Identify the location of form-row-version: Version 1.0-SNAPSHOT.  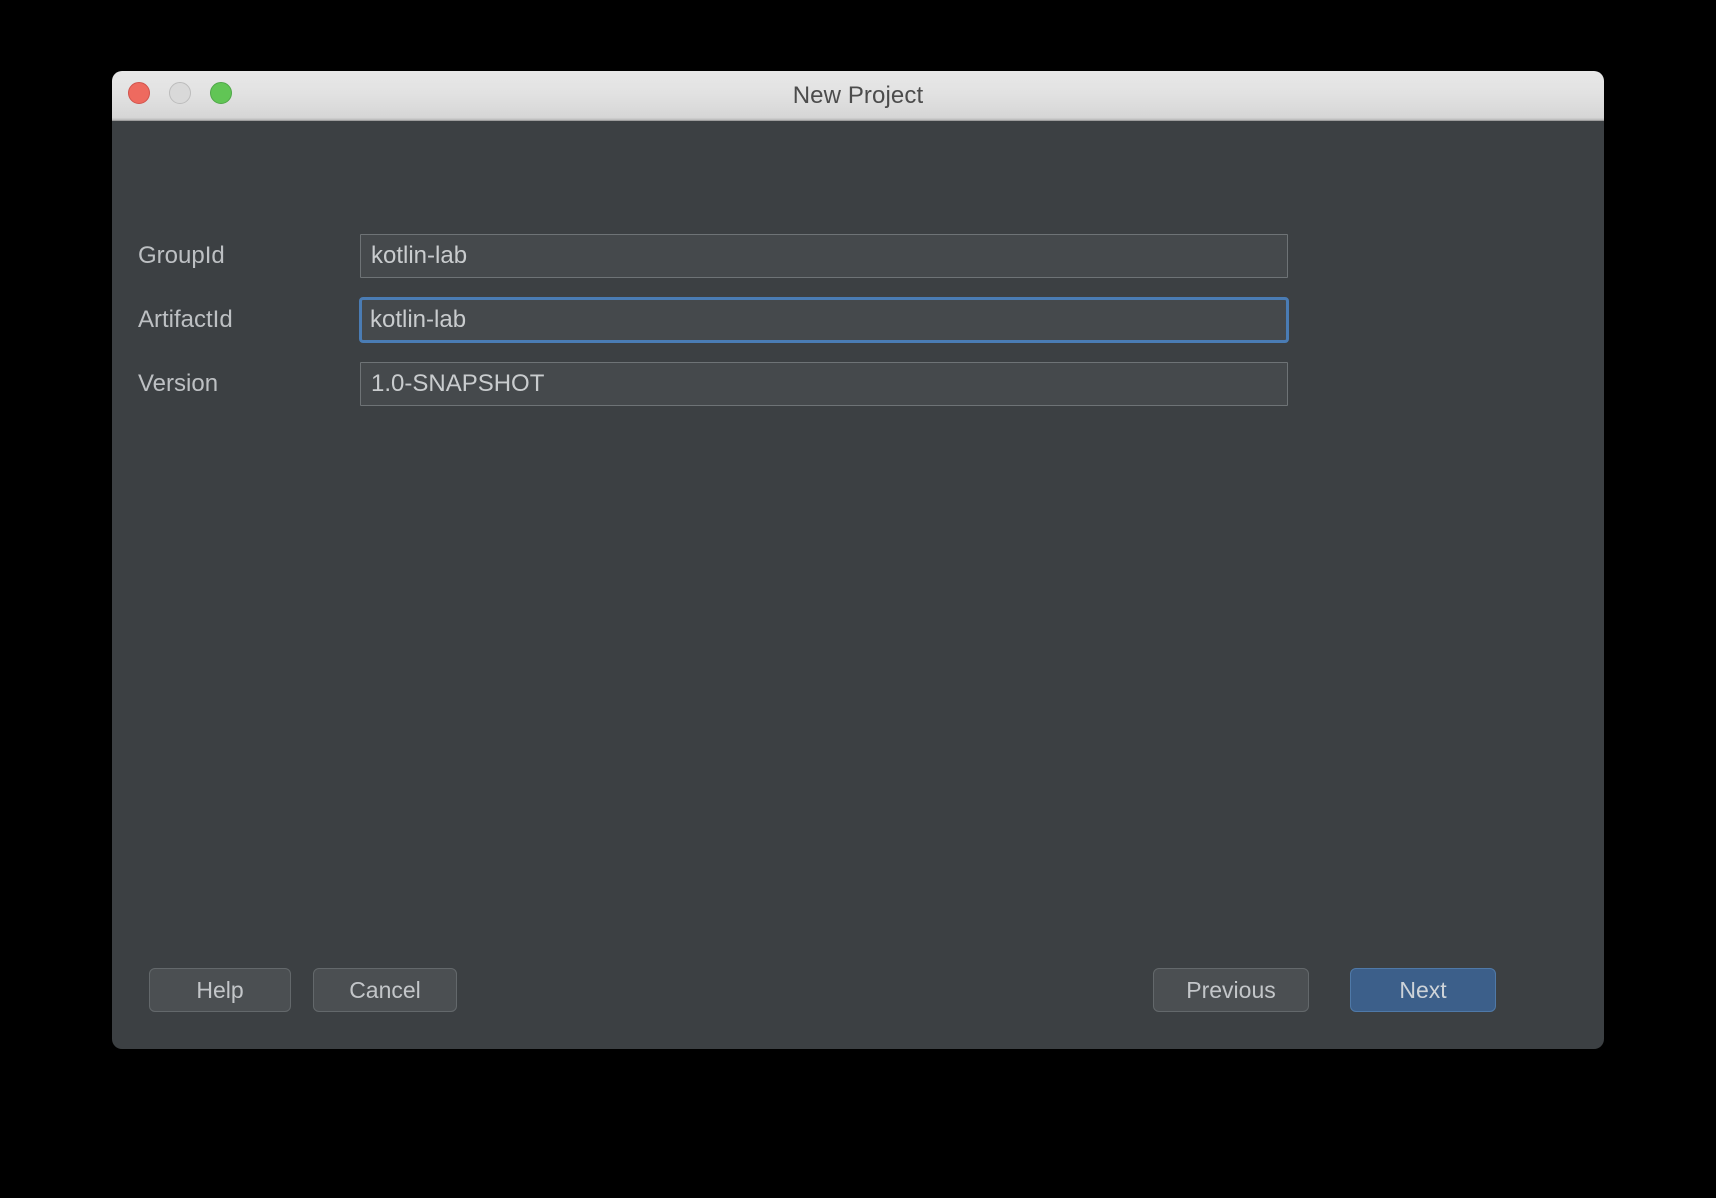
(871, 384).